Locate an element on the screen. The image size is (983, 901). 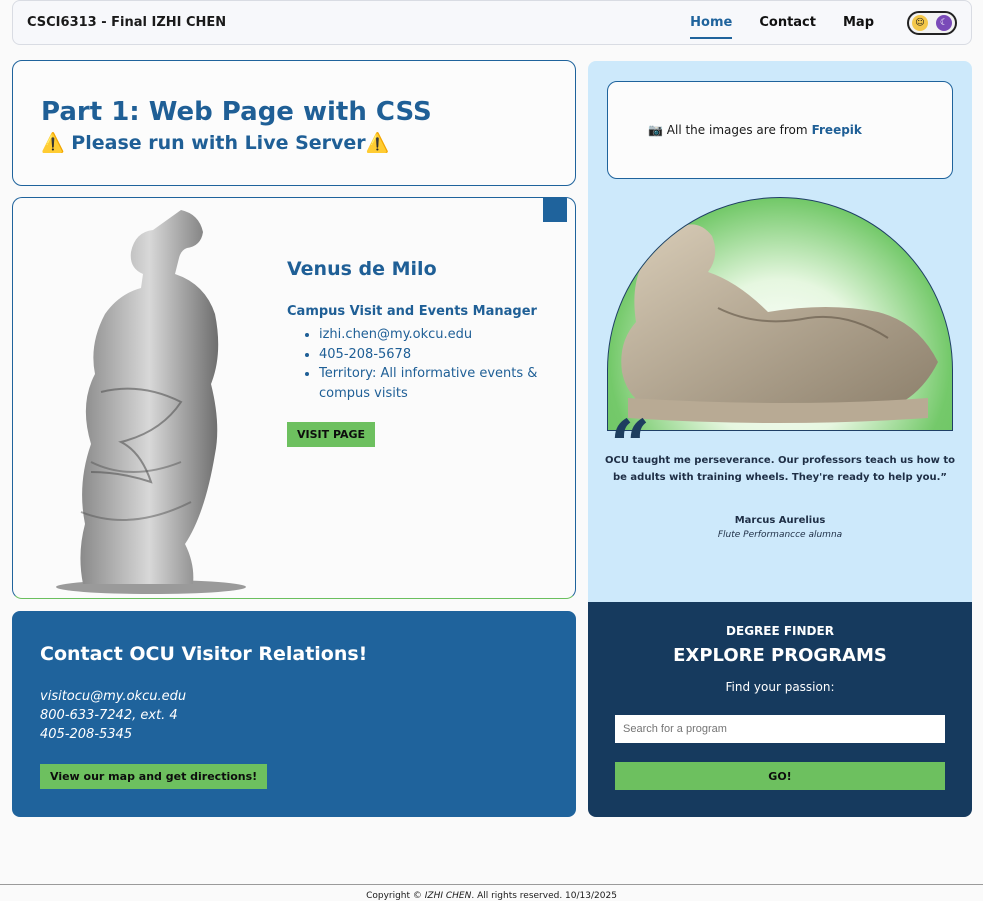
finder-headline: EXPLORE PROGRAMS is located at coordinates (780, 655).